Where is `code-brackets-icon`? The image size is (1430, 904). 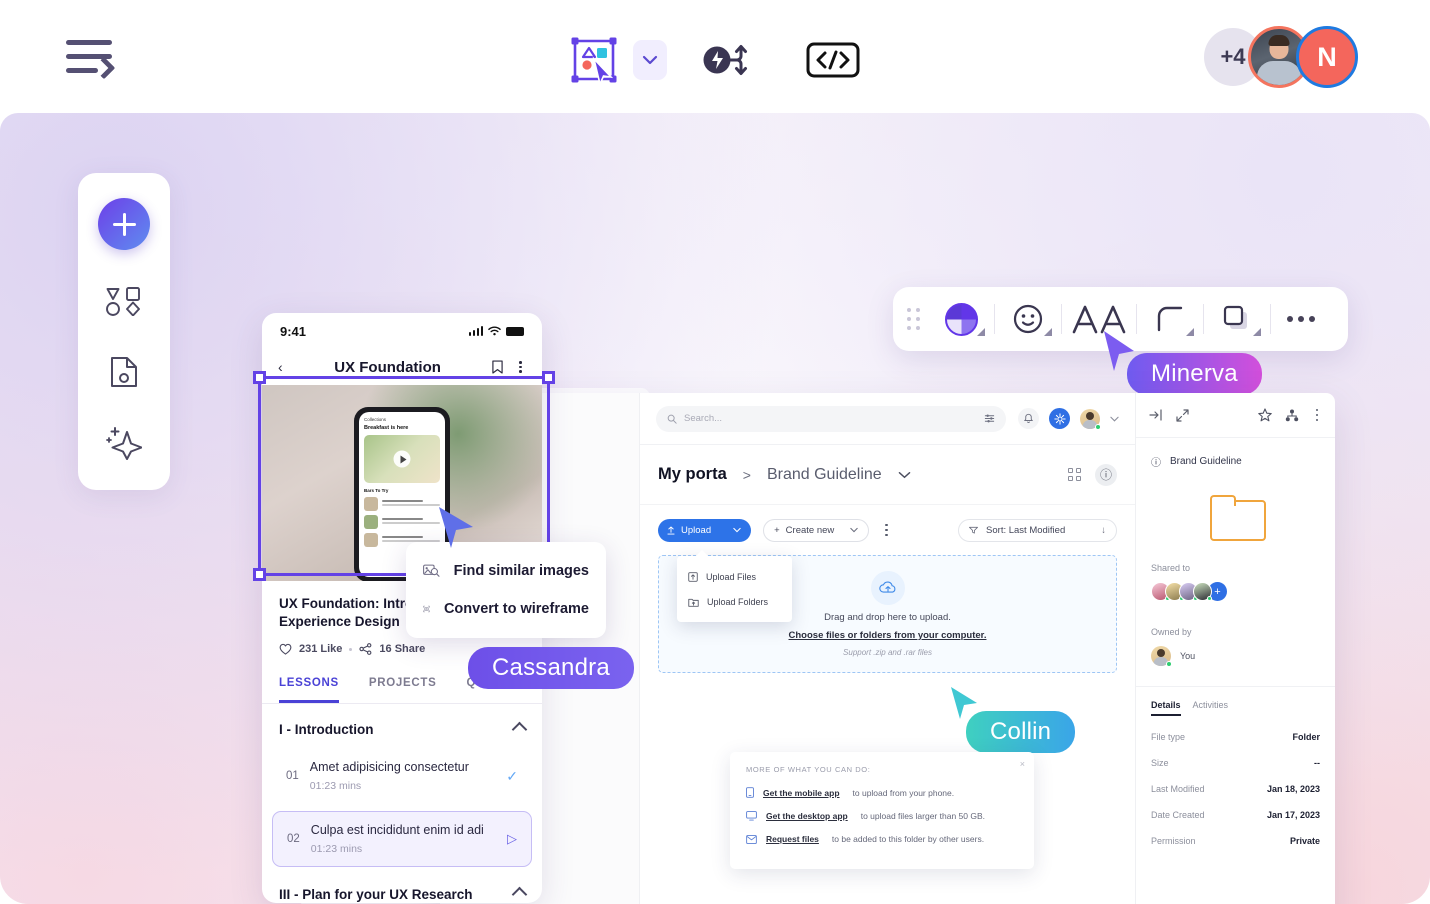 code-brackets-icon is located at coordinates (833, 60).